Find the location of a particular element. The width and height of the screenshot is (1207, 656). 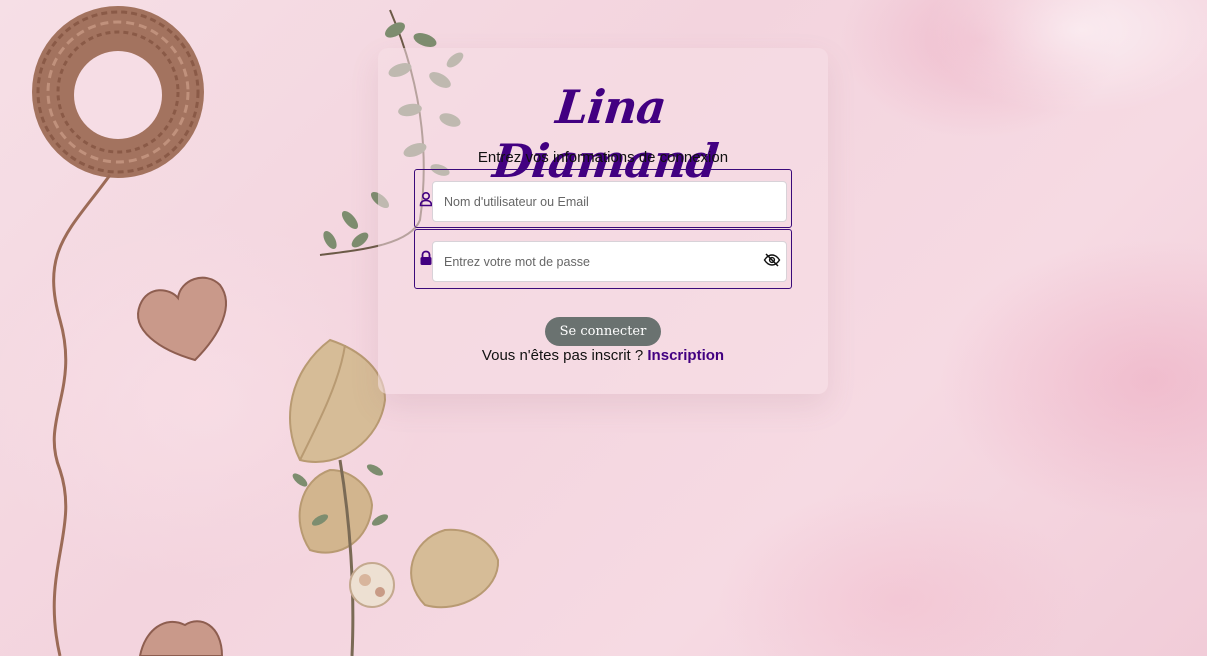

eye-slash-icon is located at coordinates (772, 260).